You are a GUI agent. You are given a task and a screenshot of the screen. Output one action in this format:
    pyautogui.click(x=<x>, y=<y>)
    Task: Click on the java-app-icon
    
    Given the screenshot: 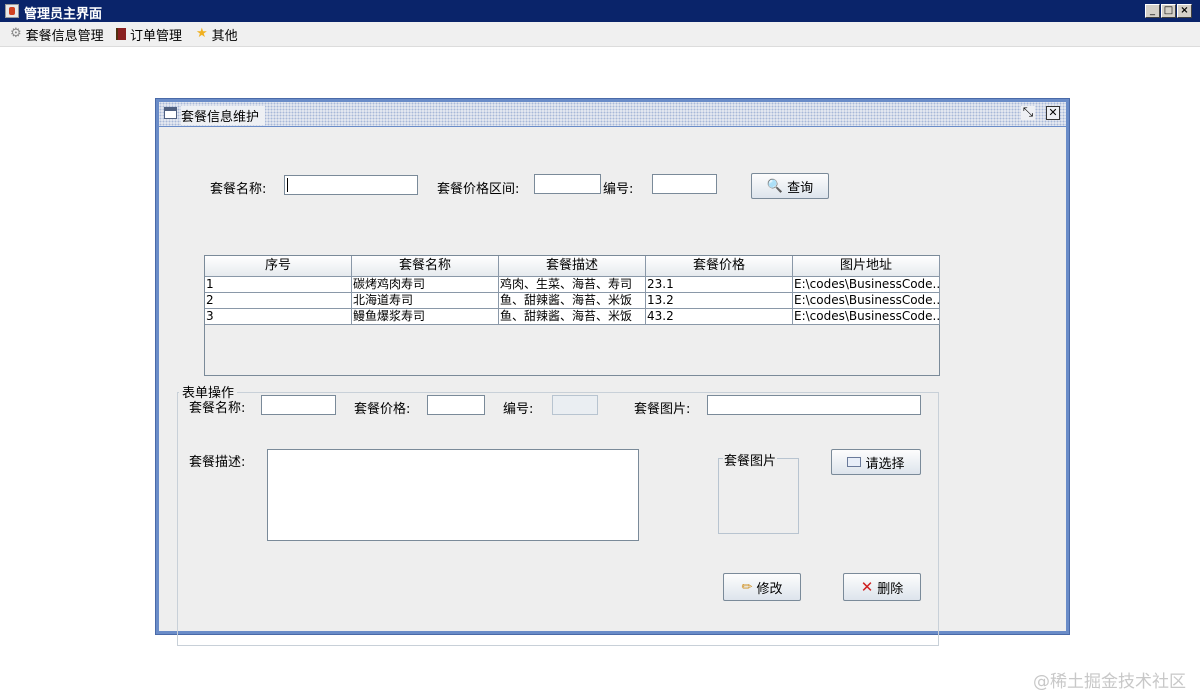 What is the action you would take?
    pyautogui.click(x=12, y=11)
    